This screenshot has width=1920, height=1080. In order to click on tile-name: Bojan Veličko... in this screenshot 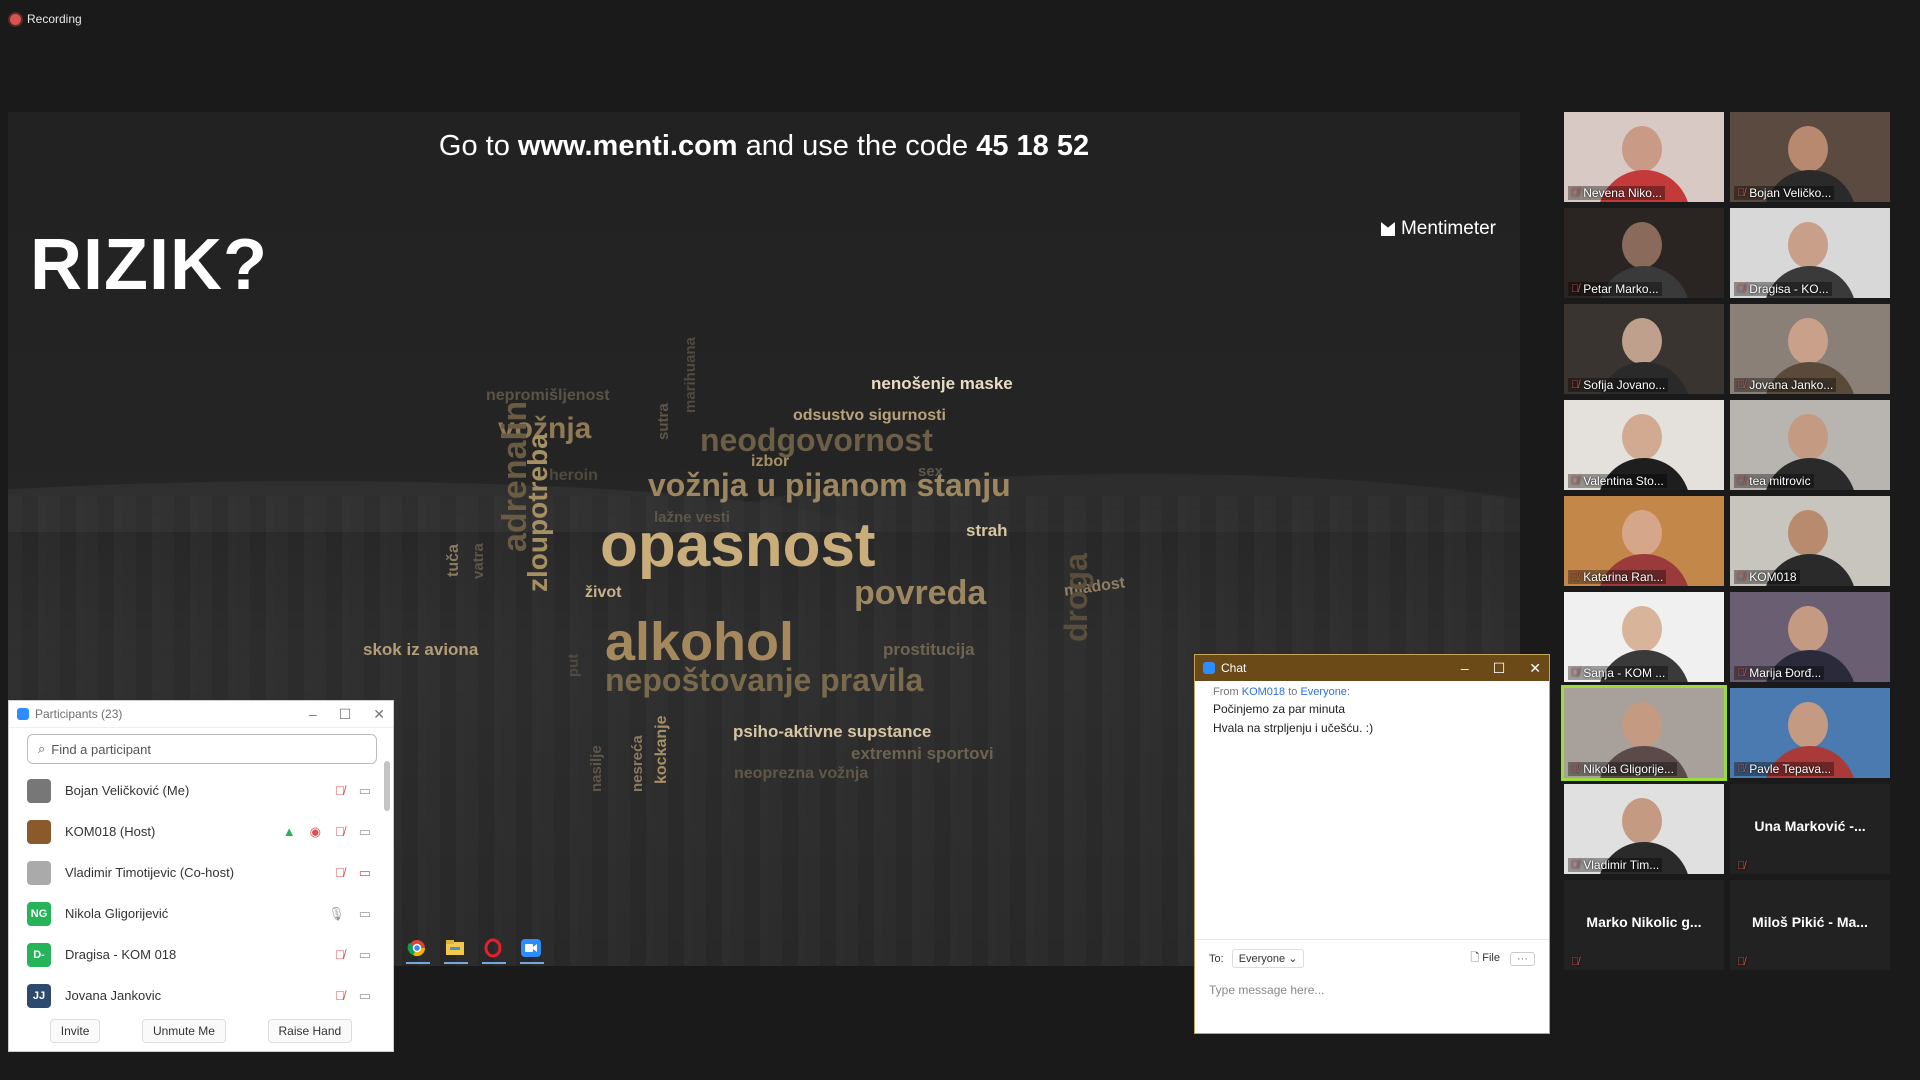, I will do `click(1790, 193)`.